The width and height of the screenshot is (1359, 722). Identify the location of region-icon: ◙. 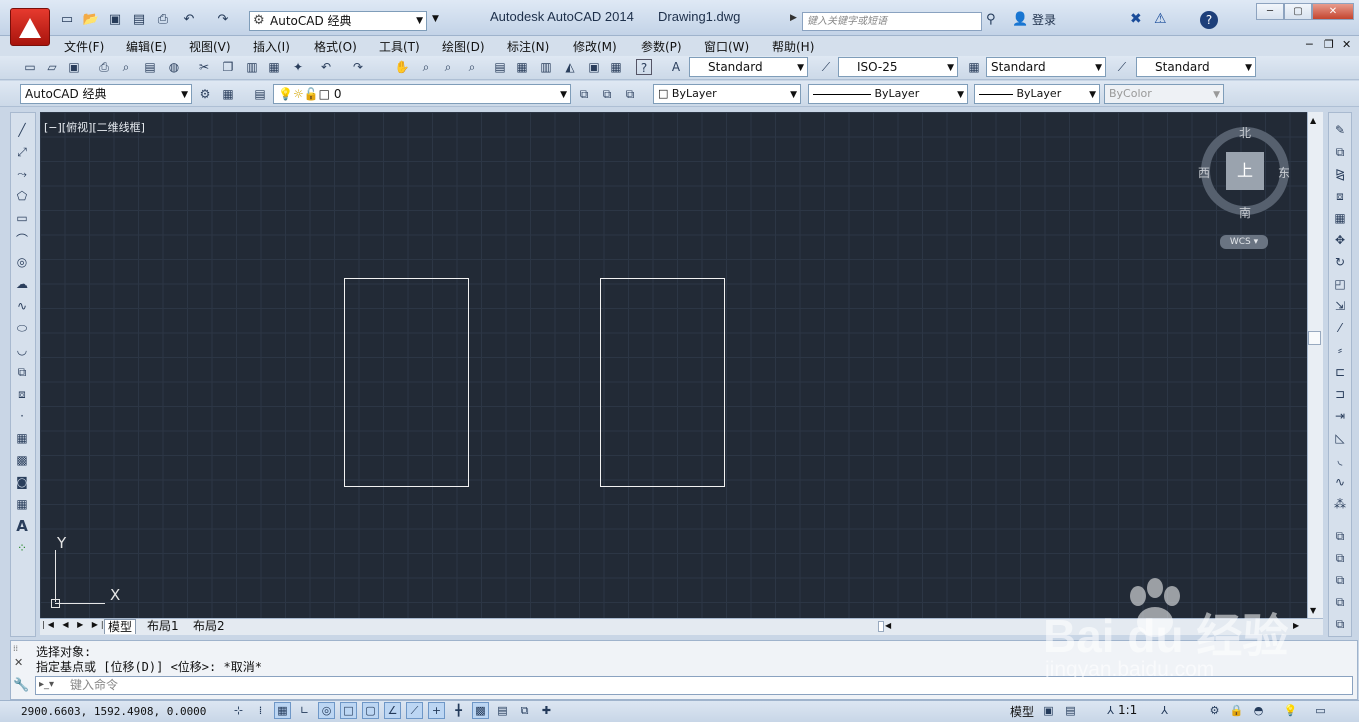
(22, 482).